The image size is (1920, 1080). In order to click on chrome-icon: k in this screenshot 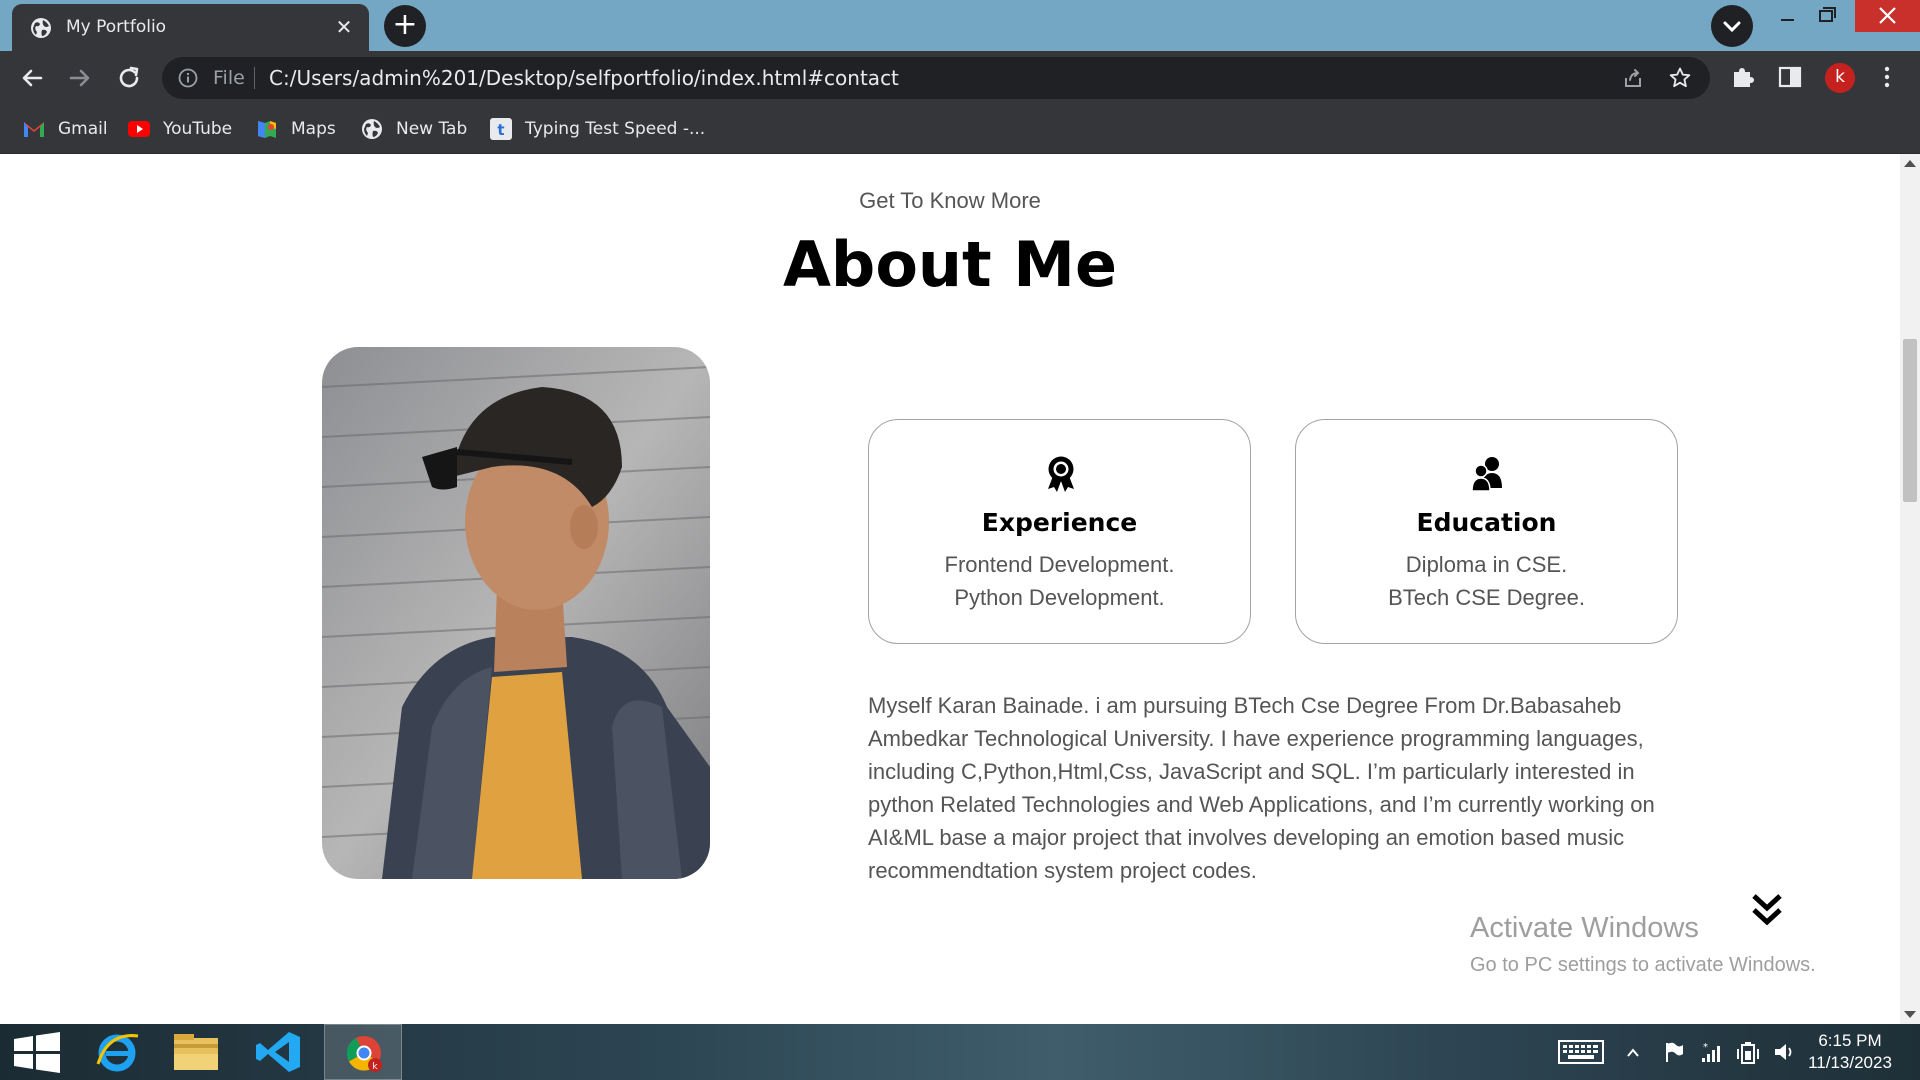, I will do `click(364, 1054)`.